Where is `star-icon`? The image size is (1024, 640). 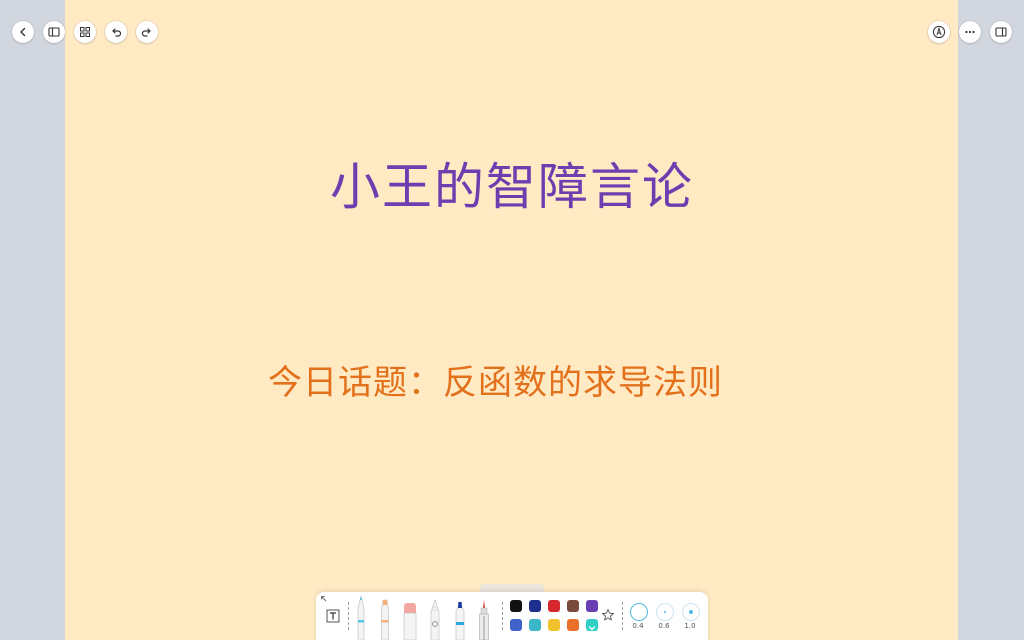
star-icon is located at coordinates (608, 615).